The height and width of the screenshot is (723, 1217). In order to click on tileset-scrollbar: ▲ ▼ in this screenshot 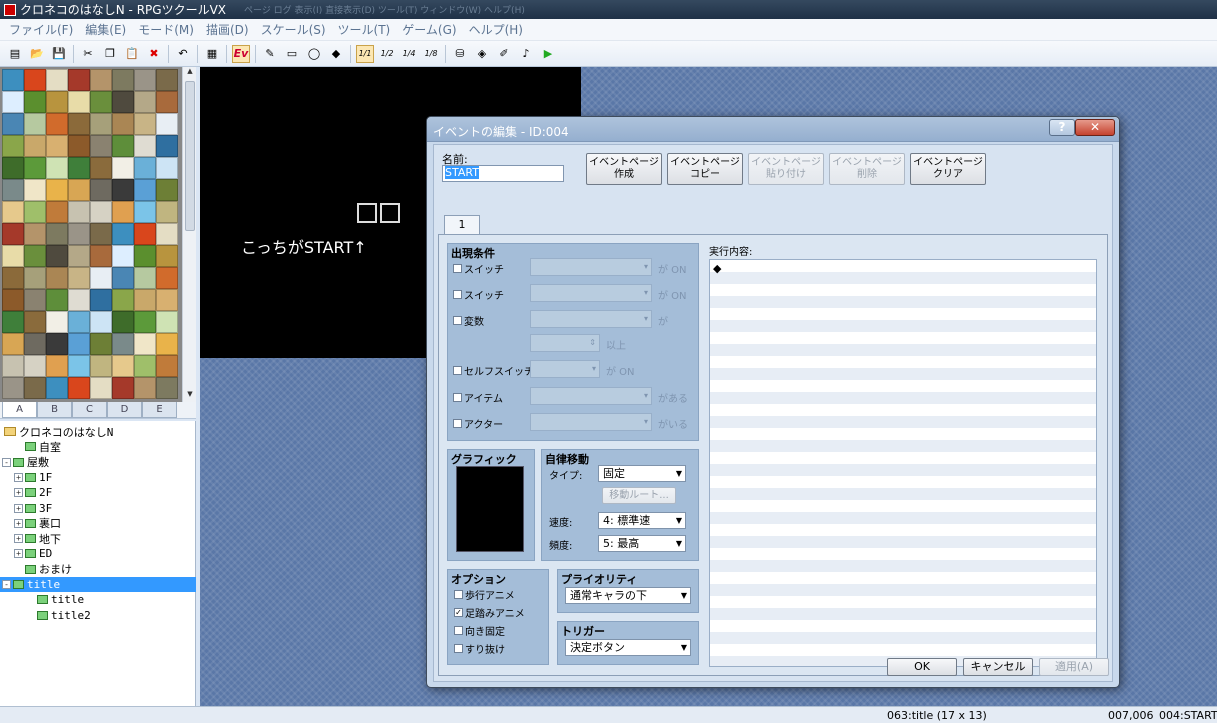, I will do `click(189, 234)`.